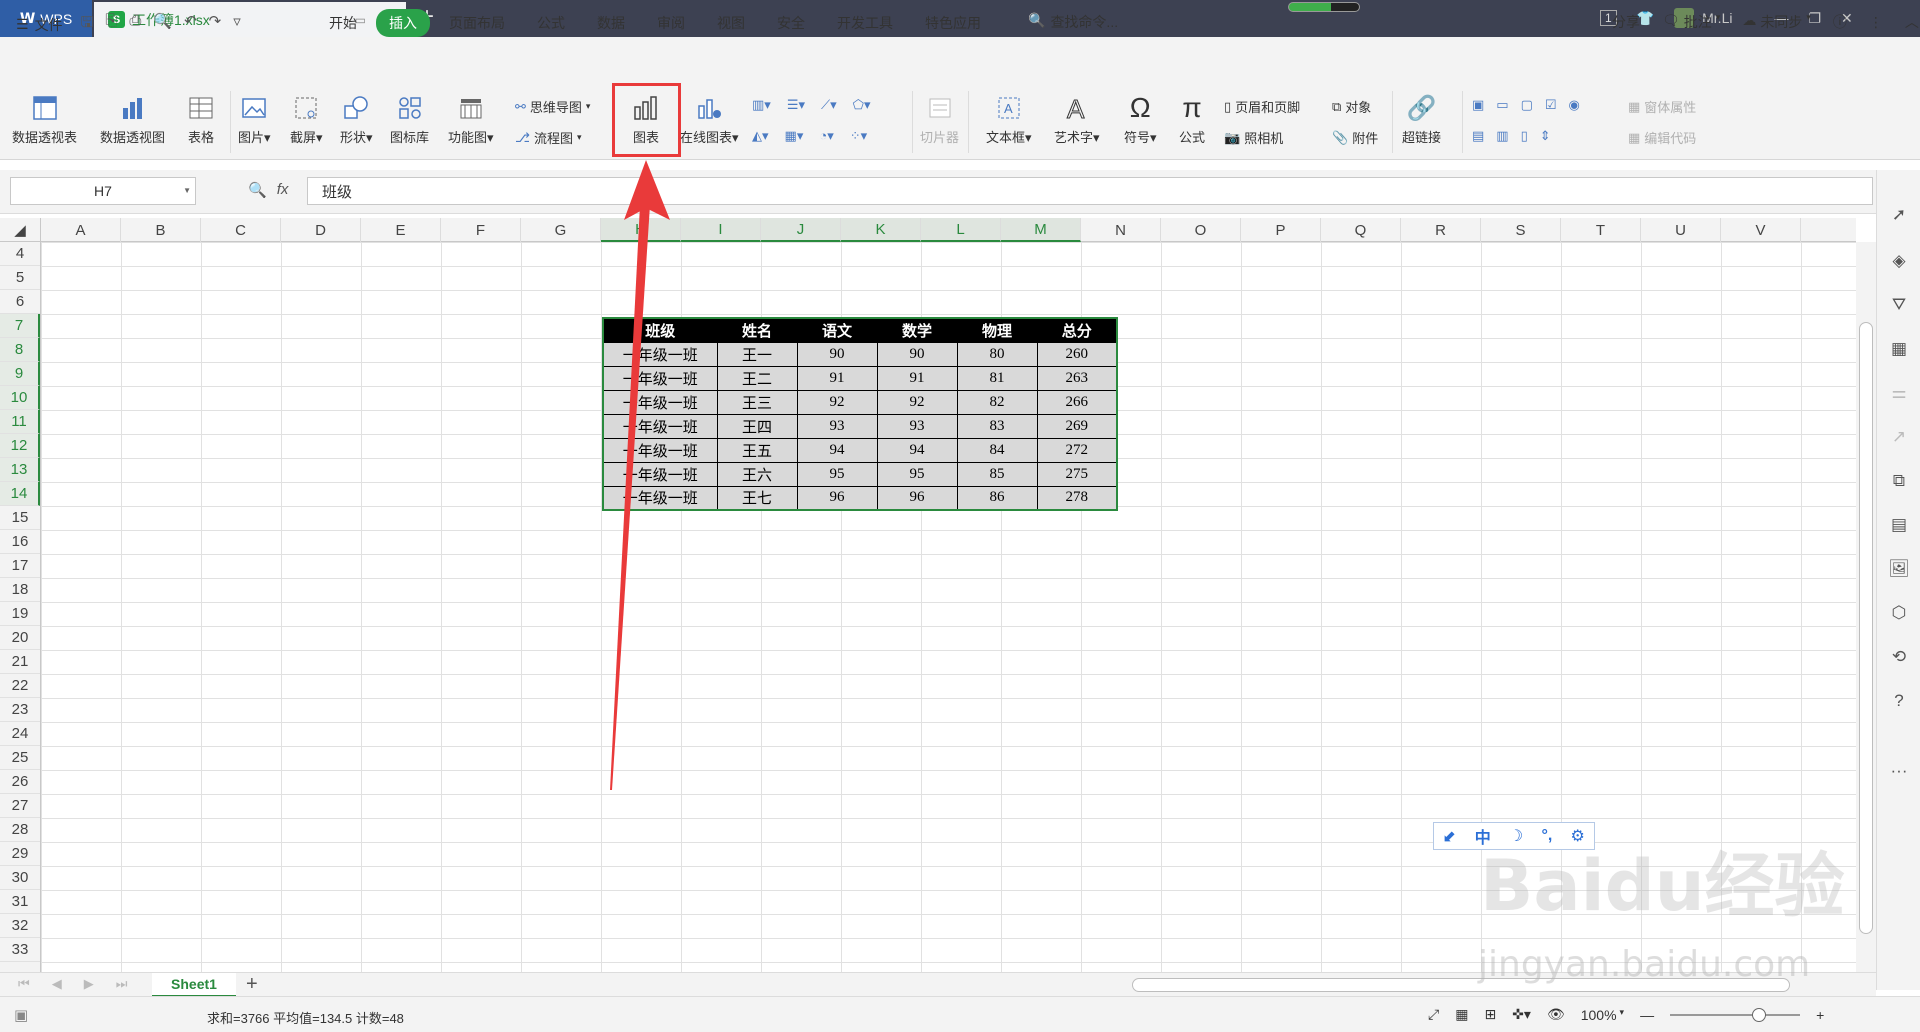 The width and height of the screenshot is (1920, 1032). I want to click on next-sheet-icon: ▶, so click(89, 984).